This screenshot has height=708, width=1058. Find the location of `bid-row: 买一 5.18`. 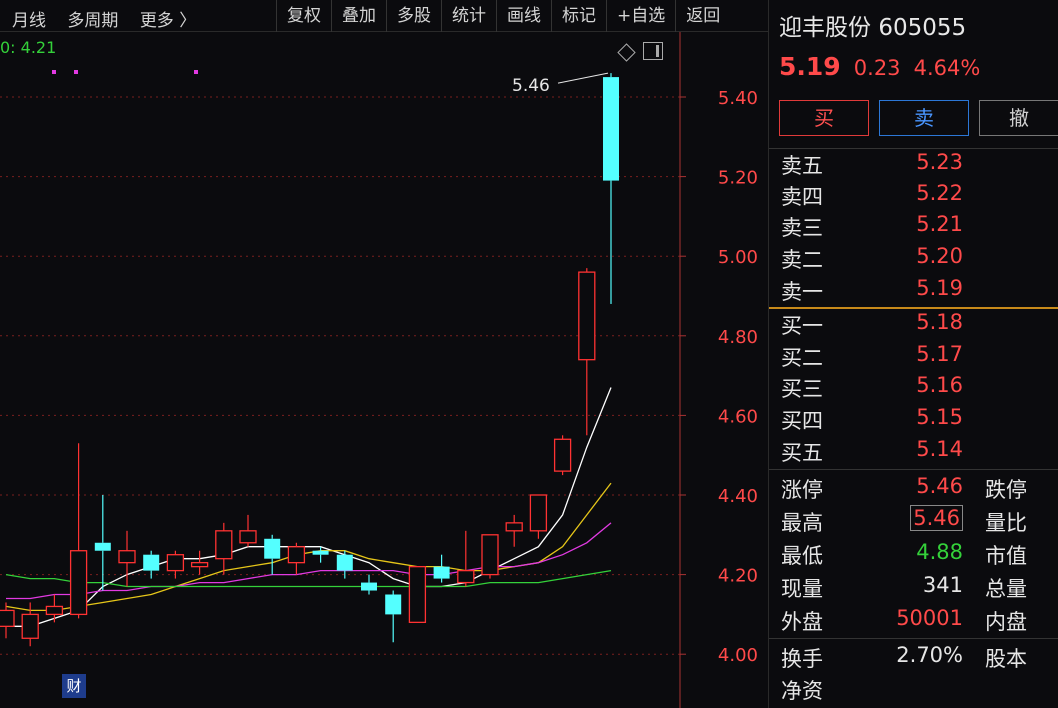

bid-row: 买一 5.18 is located at coordinates (872, 324).